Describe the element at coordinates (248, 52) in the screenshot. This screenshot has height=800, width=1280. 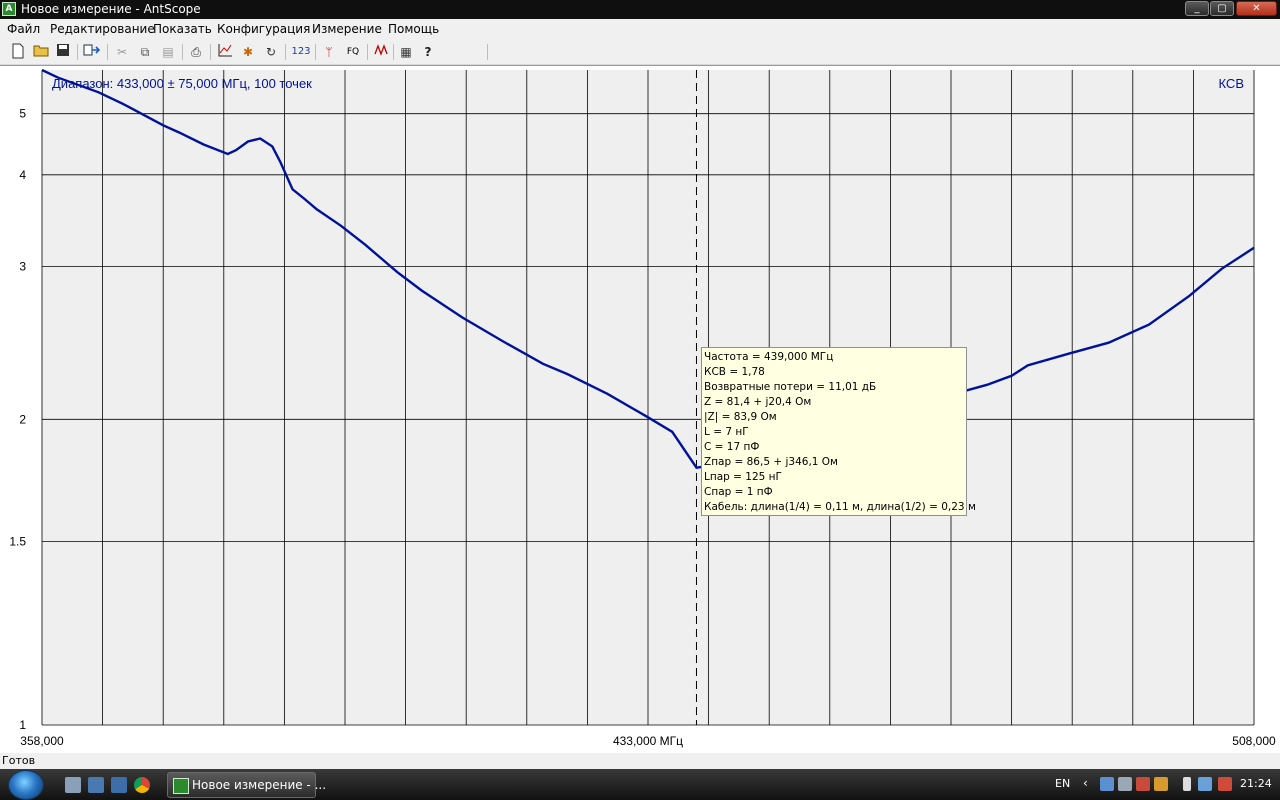
I see `marker-icon: ✱` at that location.